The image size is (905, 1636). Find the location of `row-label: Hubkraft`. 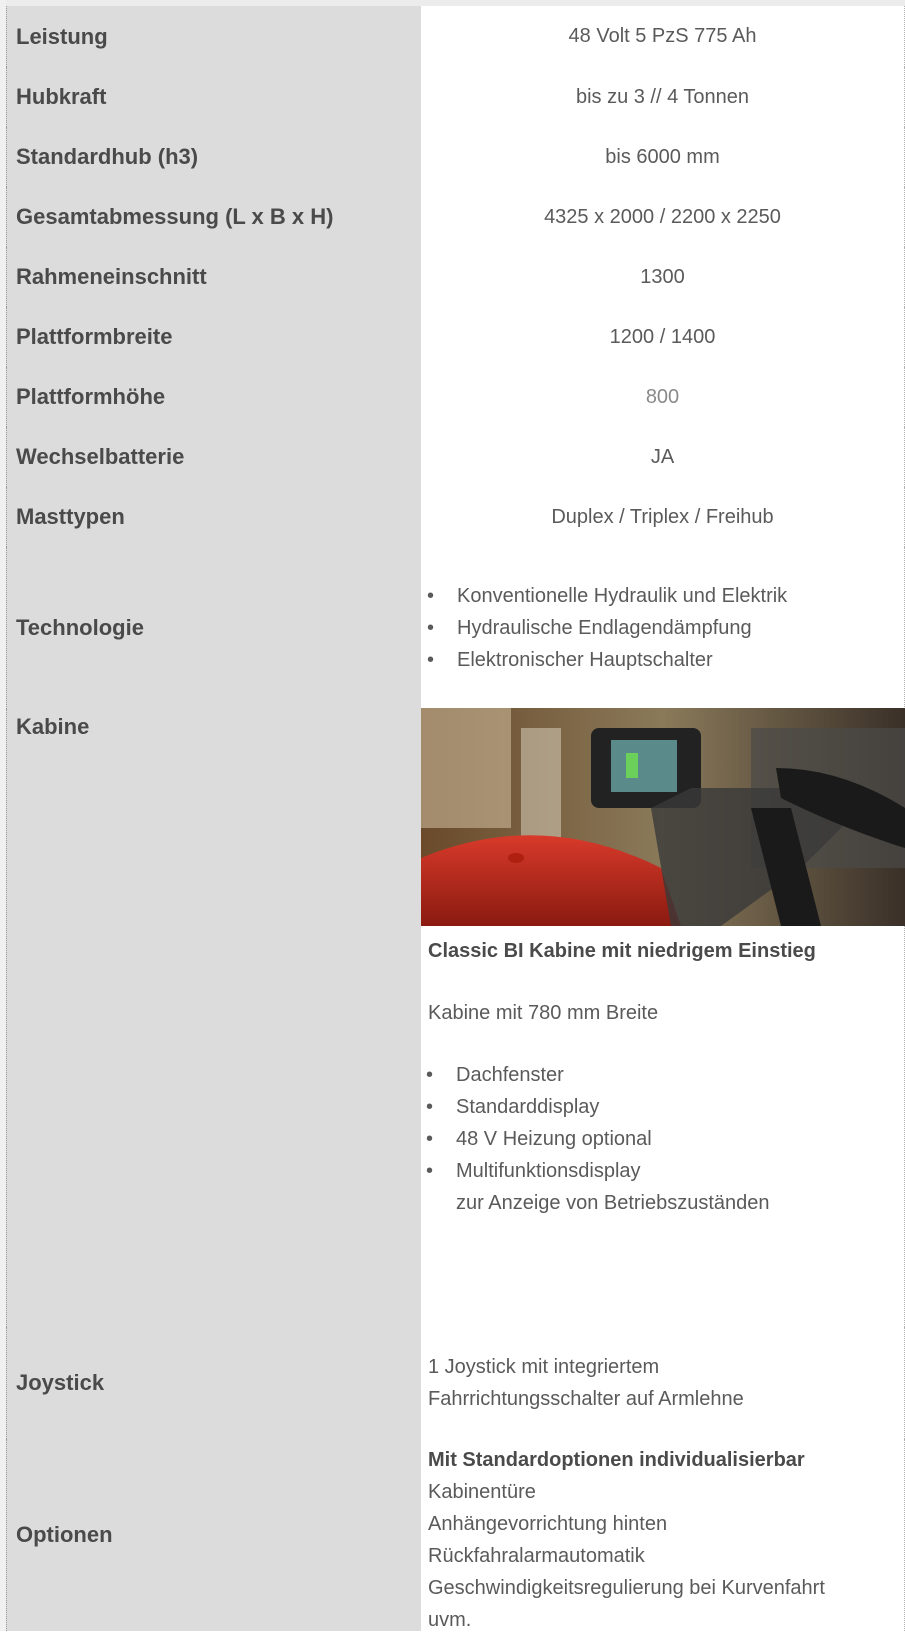

row-label: Hubkraft is located at coordinates (213, 97).